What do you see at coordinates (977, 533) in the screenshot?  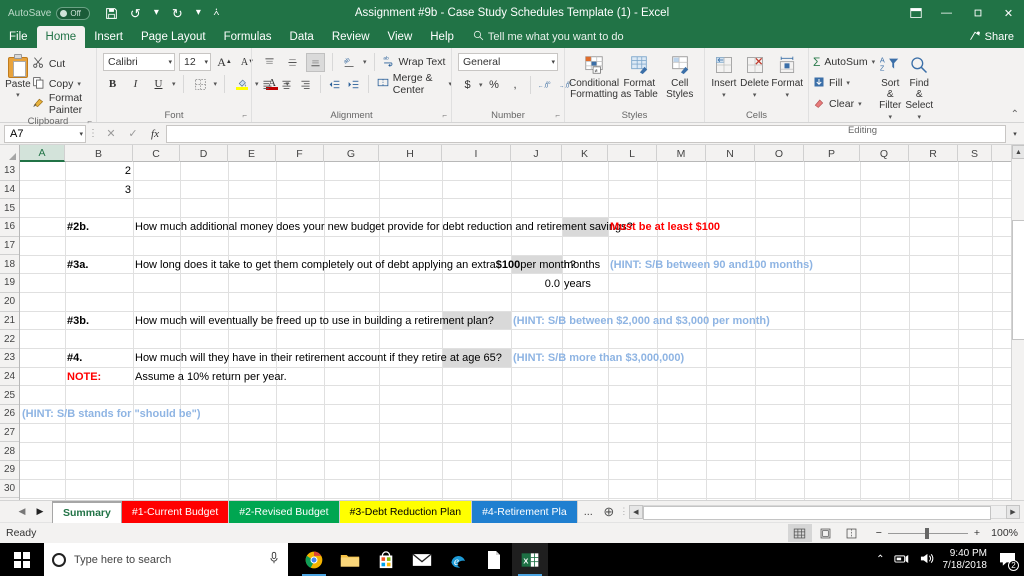 I see `zoom-in-button: +` at bounding box center [977, 533].